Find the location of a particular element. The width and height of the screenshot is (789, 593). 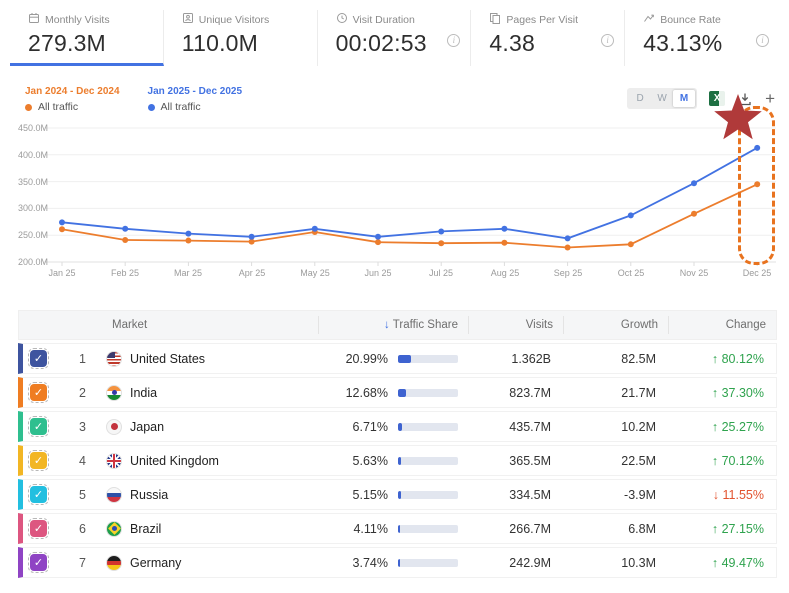

metric-label: Visit Duration is located at coordinates (383, 19).